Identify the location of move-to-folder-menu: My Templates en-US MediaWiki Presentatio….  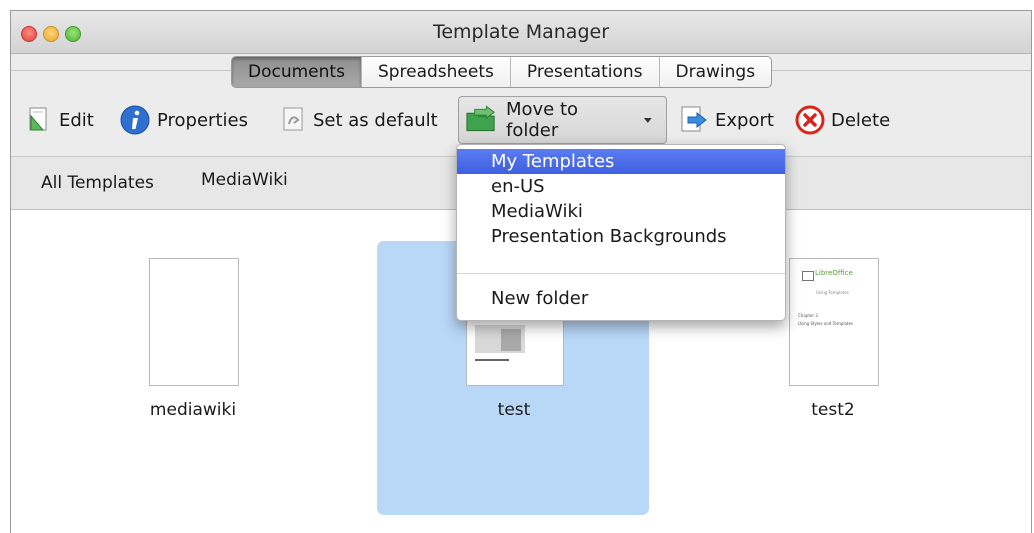
(621, 232).